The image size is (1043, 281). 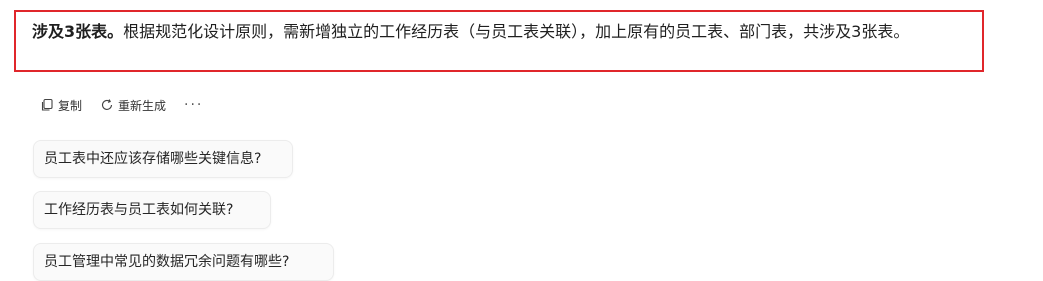 What do you see at coordinates (107, 105) in the screenshot?
I see `refresh-icon` at bounding box center [107, 105].